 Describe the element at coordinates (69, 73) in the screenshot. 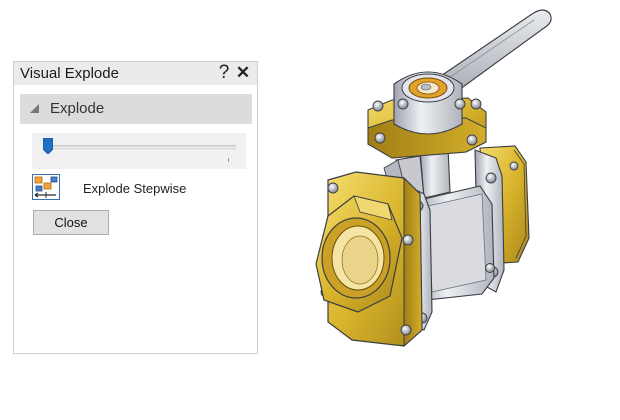

I see `panel-title: Visual Explode` at that location.